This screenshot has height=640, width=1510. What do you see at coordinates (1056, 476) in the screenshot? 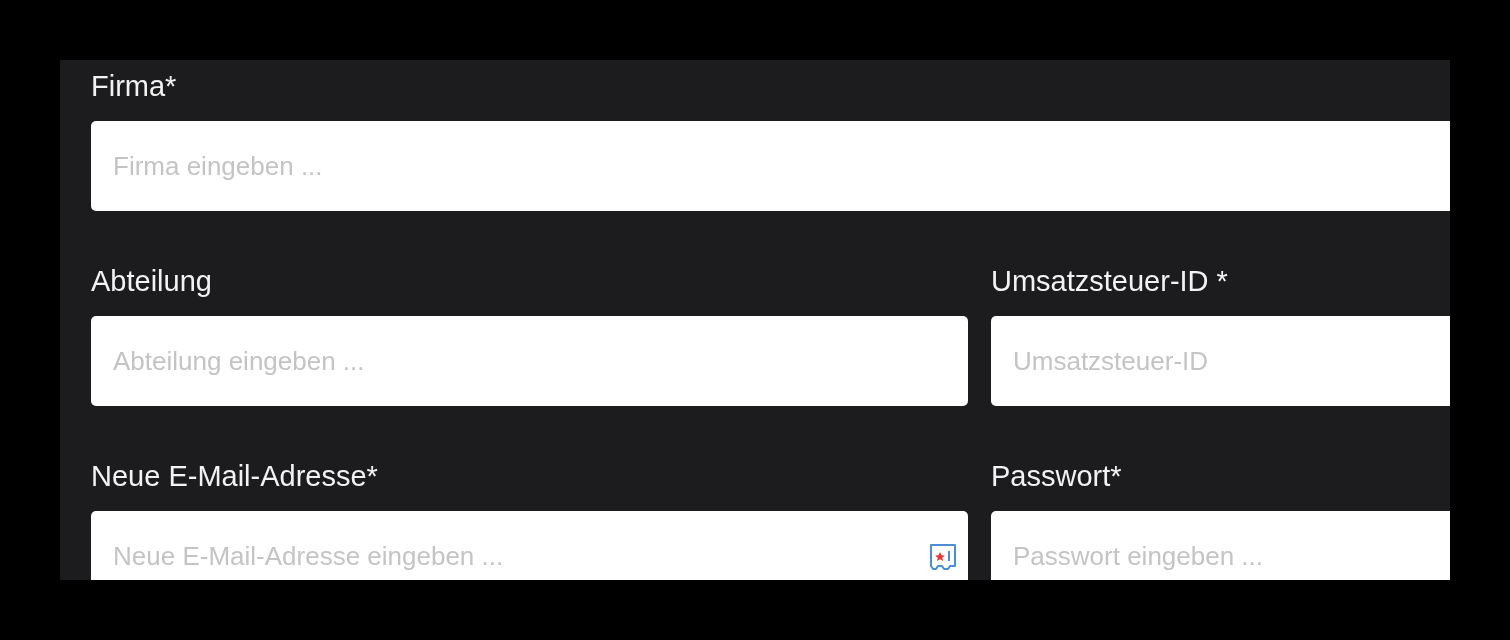
I see `field-label: Passwort*` at bounding box center [1056, 476].